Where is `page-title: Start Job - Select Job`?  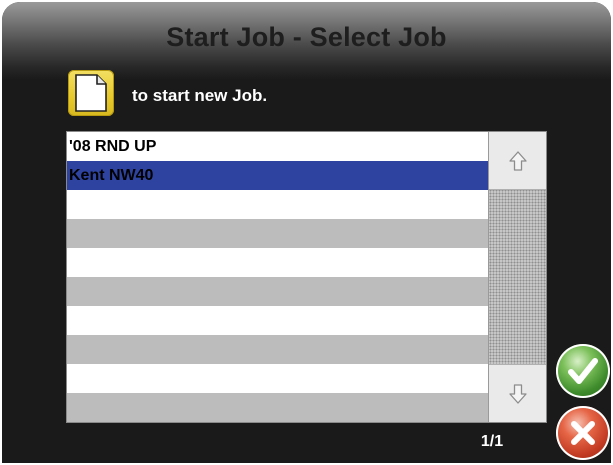 page-title: Start Job - Select Job is located at coordinates (306, 37).